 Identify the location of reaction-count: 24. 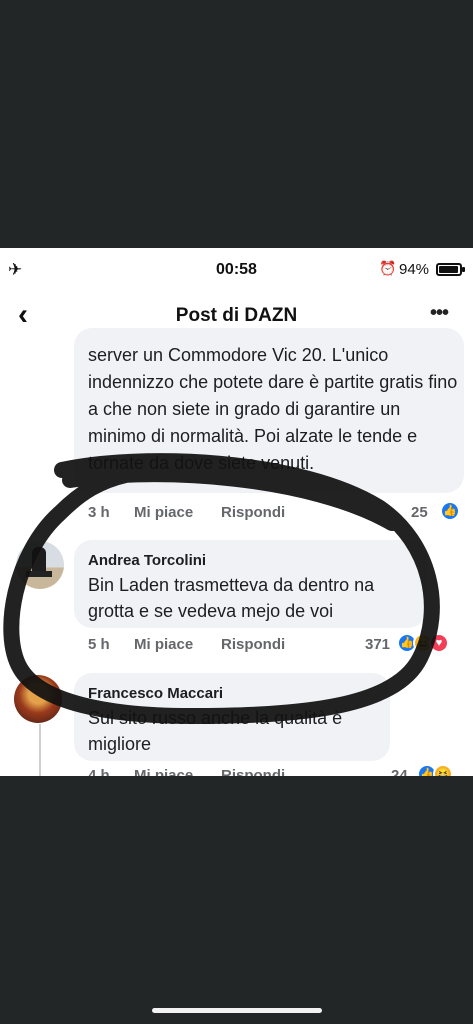
(399, 771).